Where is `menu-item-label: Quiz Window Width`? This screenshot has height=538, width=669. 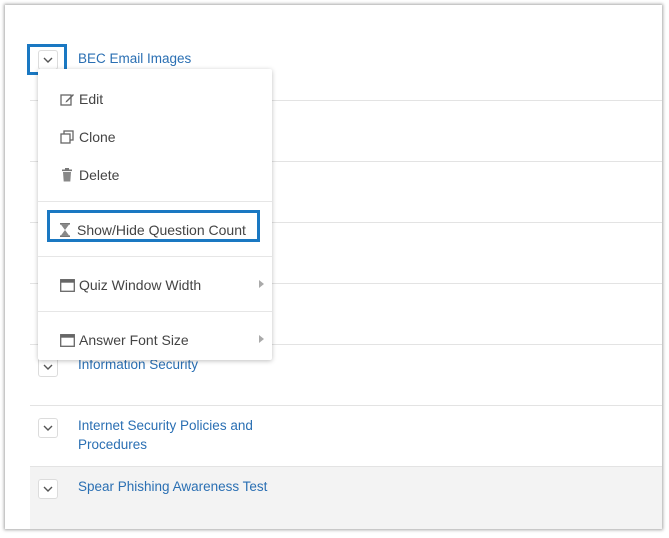
menu-item-label: Quiz Window Width is located at coordinates (140, 285).